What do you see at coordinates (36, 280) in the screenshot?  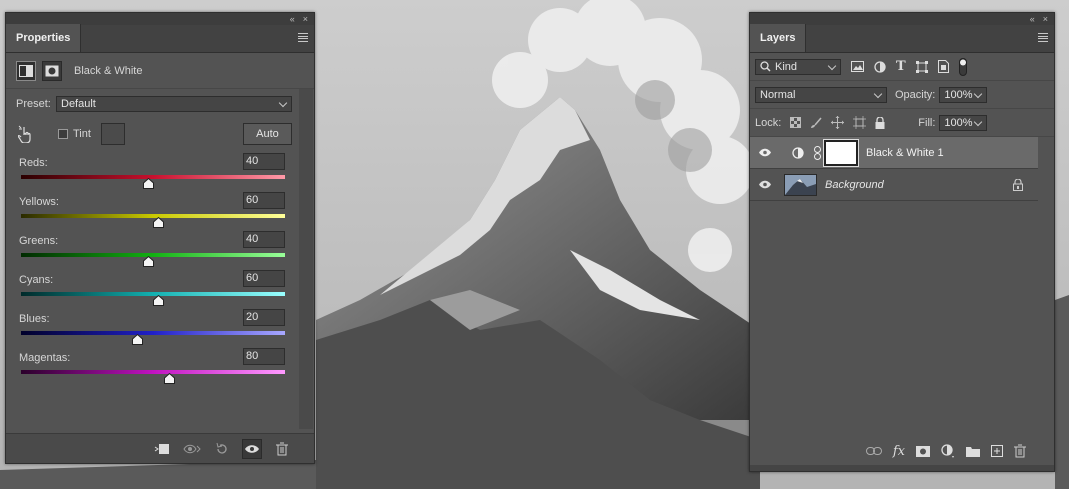 I see `slider-label: Cyans:` at bounding box center [36, 280].